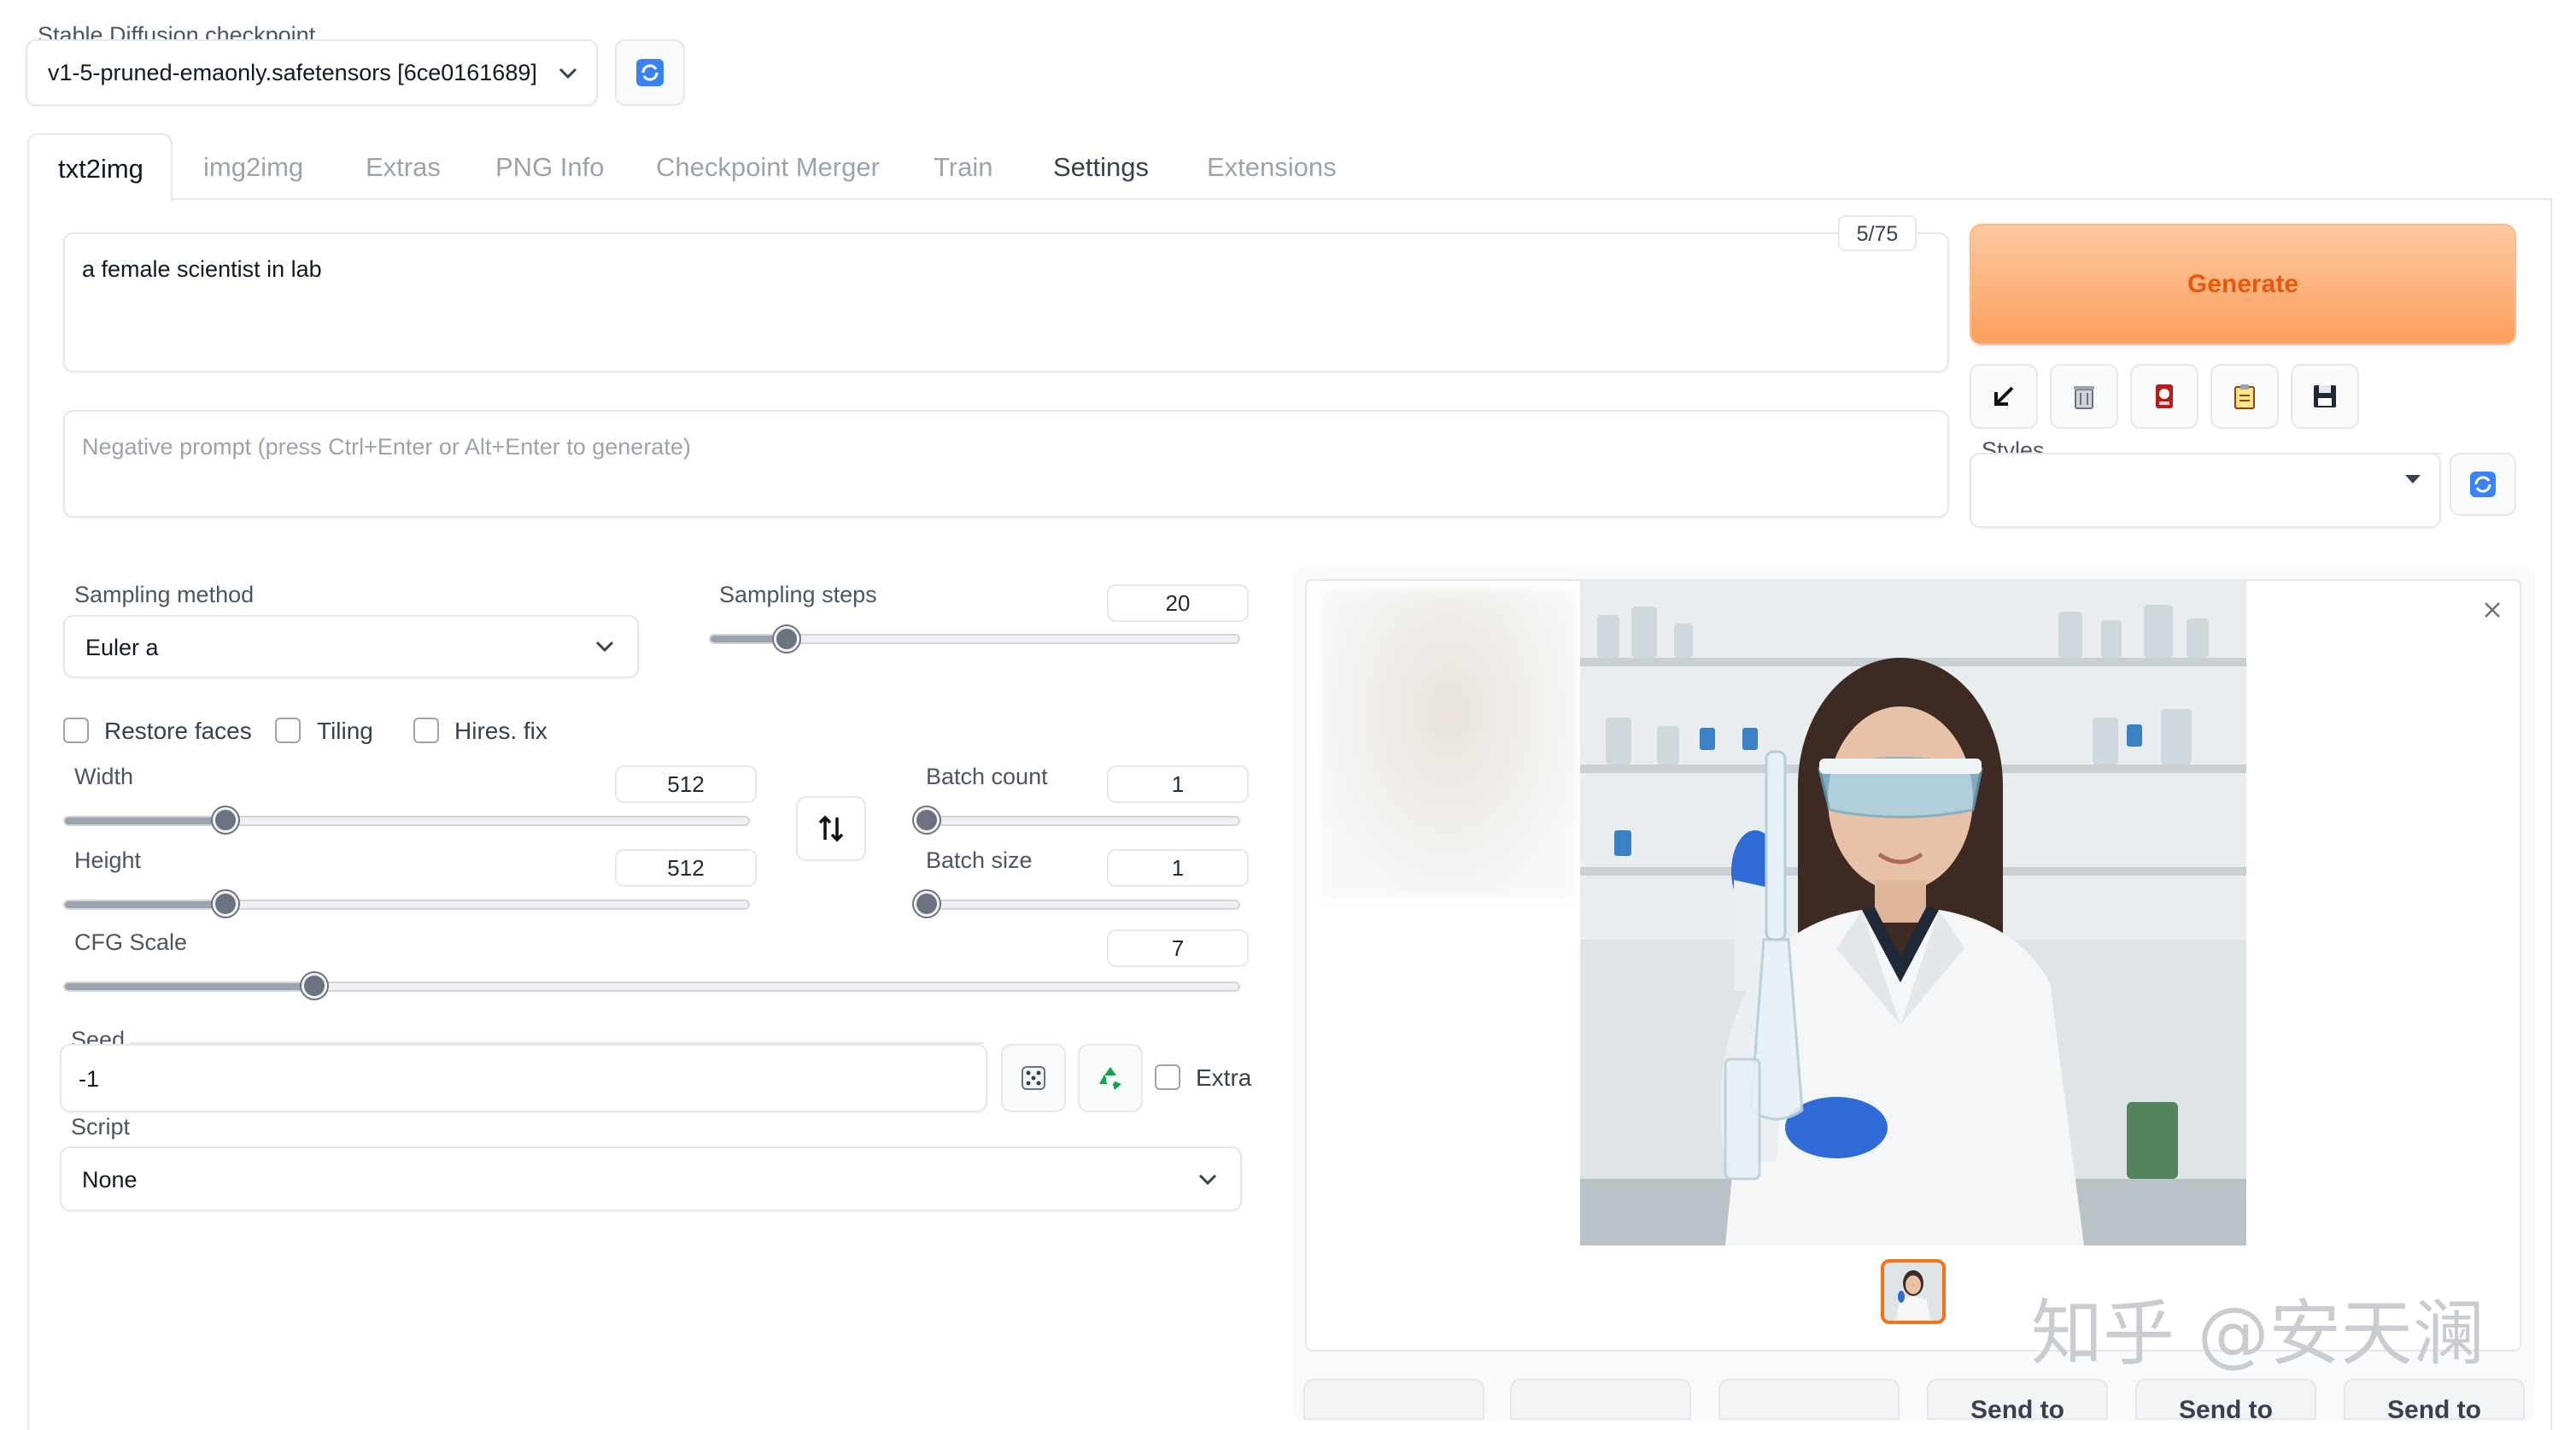  Describe the element at coordinates (406, 821) in the screenshot. I see `width-slider` at that location.